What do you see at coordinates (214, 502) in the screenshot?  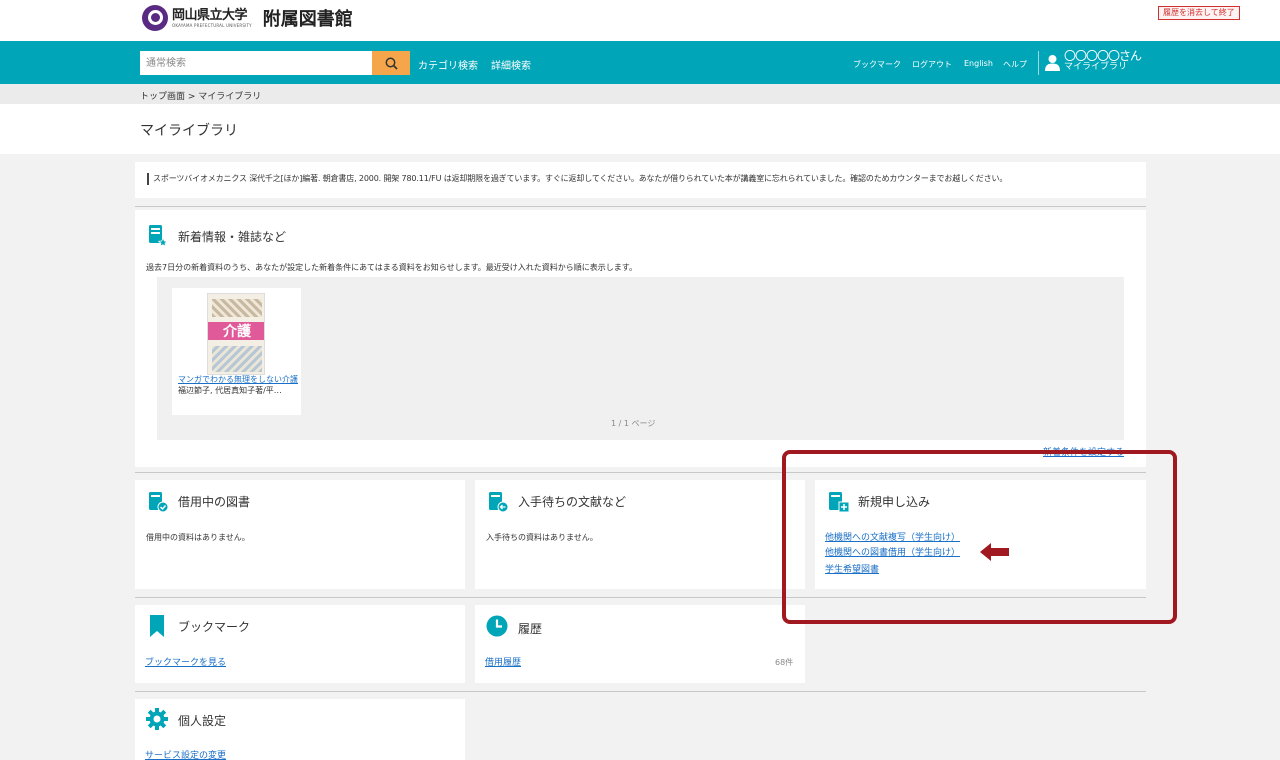 I see `loans-title: 借用中の図書` at bounding box center [214, 502].